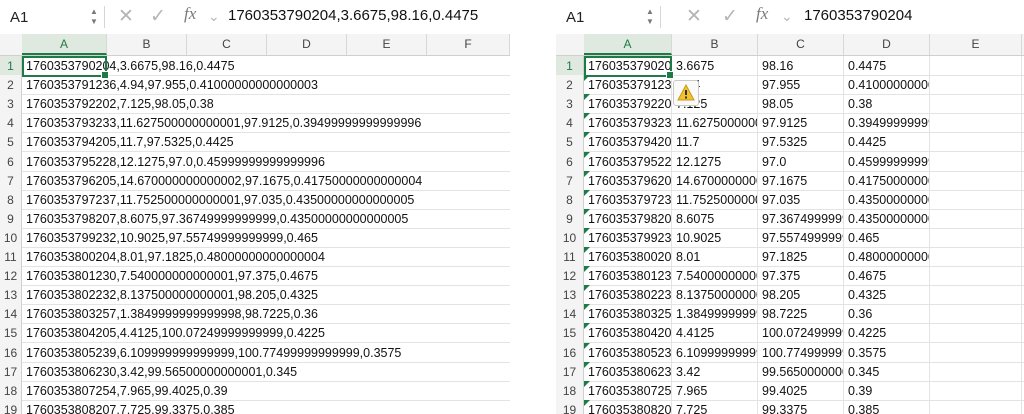  Describe the element at coordinates (307, 104) in the screenshot. I see `cell-d3` at that location.